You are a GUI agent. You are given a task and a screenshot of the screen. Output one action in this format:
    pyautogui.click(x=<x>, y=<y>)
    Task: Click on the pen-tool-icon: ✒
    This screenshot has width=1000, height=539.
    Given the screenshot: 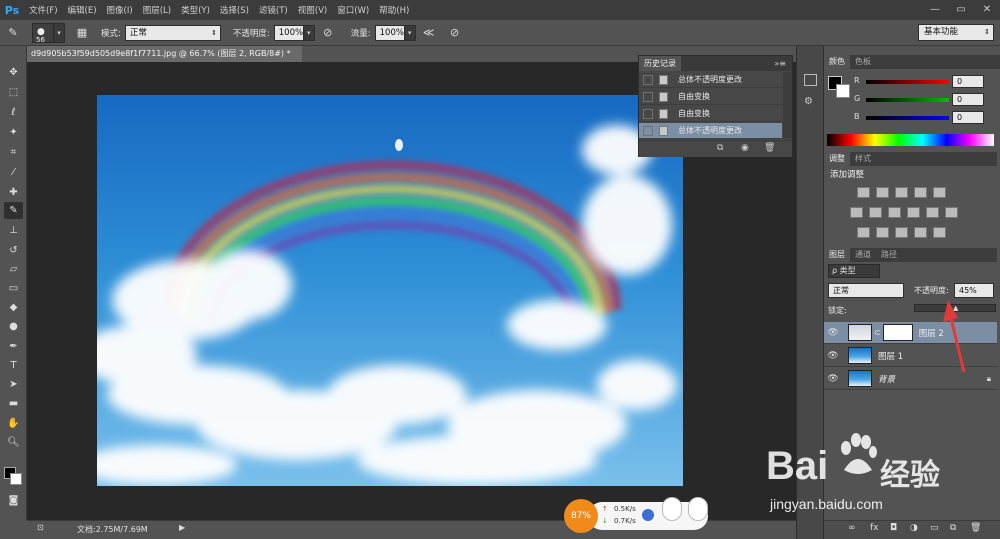 What is the action you would take?
    pyautogui.click(x=13, y=346)
    